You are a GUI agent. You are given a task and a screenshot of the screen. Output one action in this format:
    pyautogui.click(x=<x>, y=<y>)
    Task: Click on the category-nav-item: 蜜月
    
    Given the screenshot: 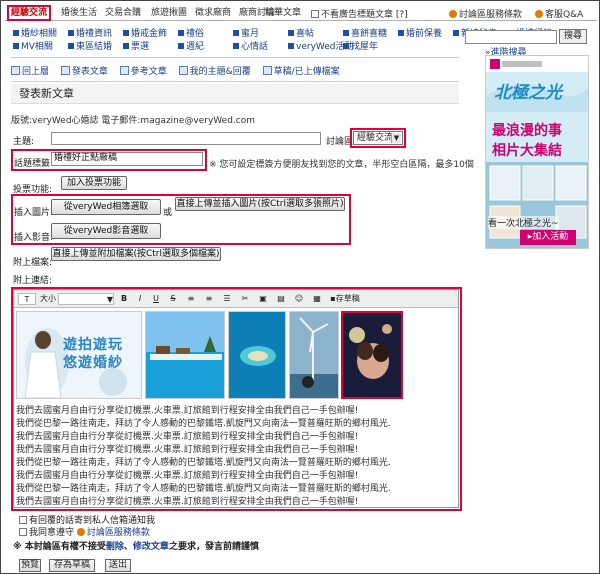 What is the action you would take?
    pyautogui.click(x=260, y=34)
    